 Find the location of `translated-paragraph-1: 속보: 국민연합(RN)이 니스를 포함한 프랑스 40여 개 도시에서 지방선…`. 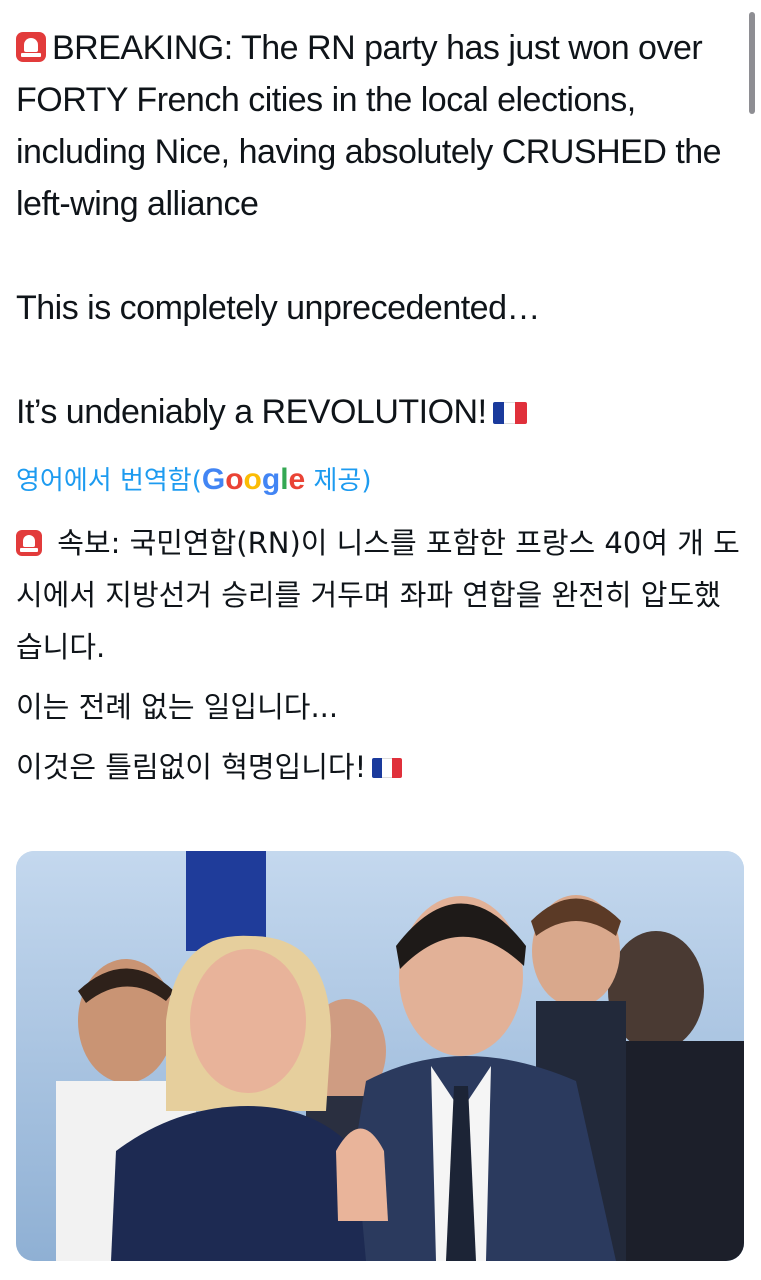

translated-paragraph-1: 속보: 국민연합(RN)이 니스를 포함한 프랑스 40여 개 도시에서 지방선… is located at coordinates (380, 595).